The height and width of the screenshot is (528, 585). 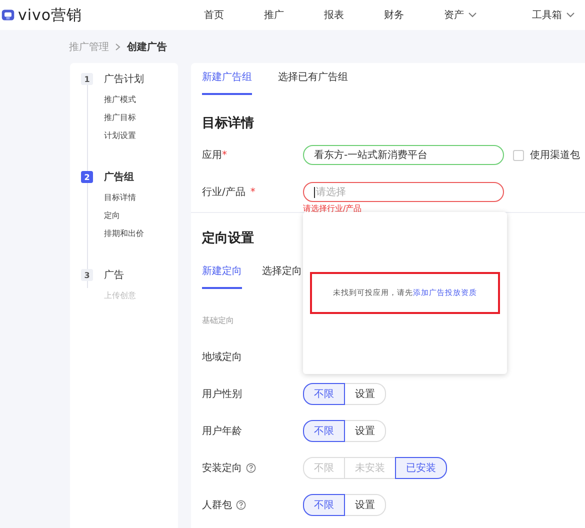 What do you see at coordinates (87, 79) in the screenshot?
I see `step-number: 1` at bounding box center [87, 79].